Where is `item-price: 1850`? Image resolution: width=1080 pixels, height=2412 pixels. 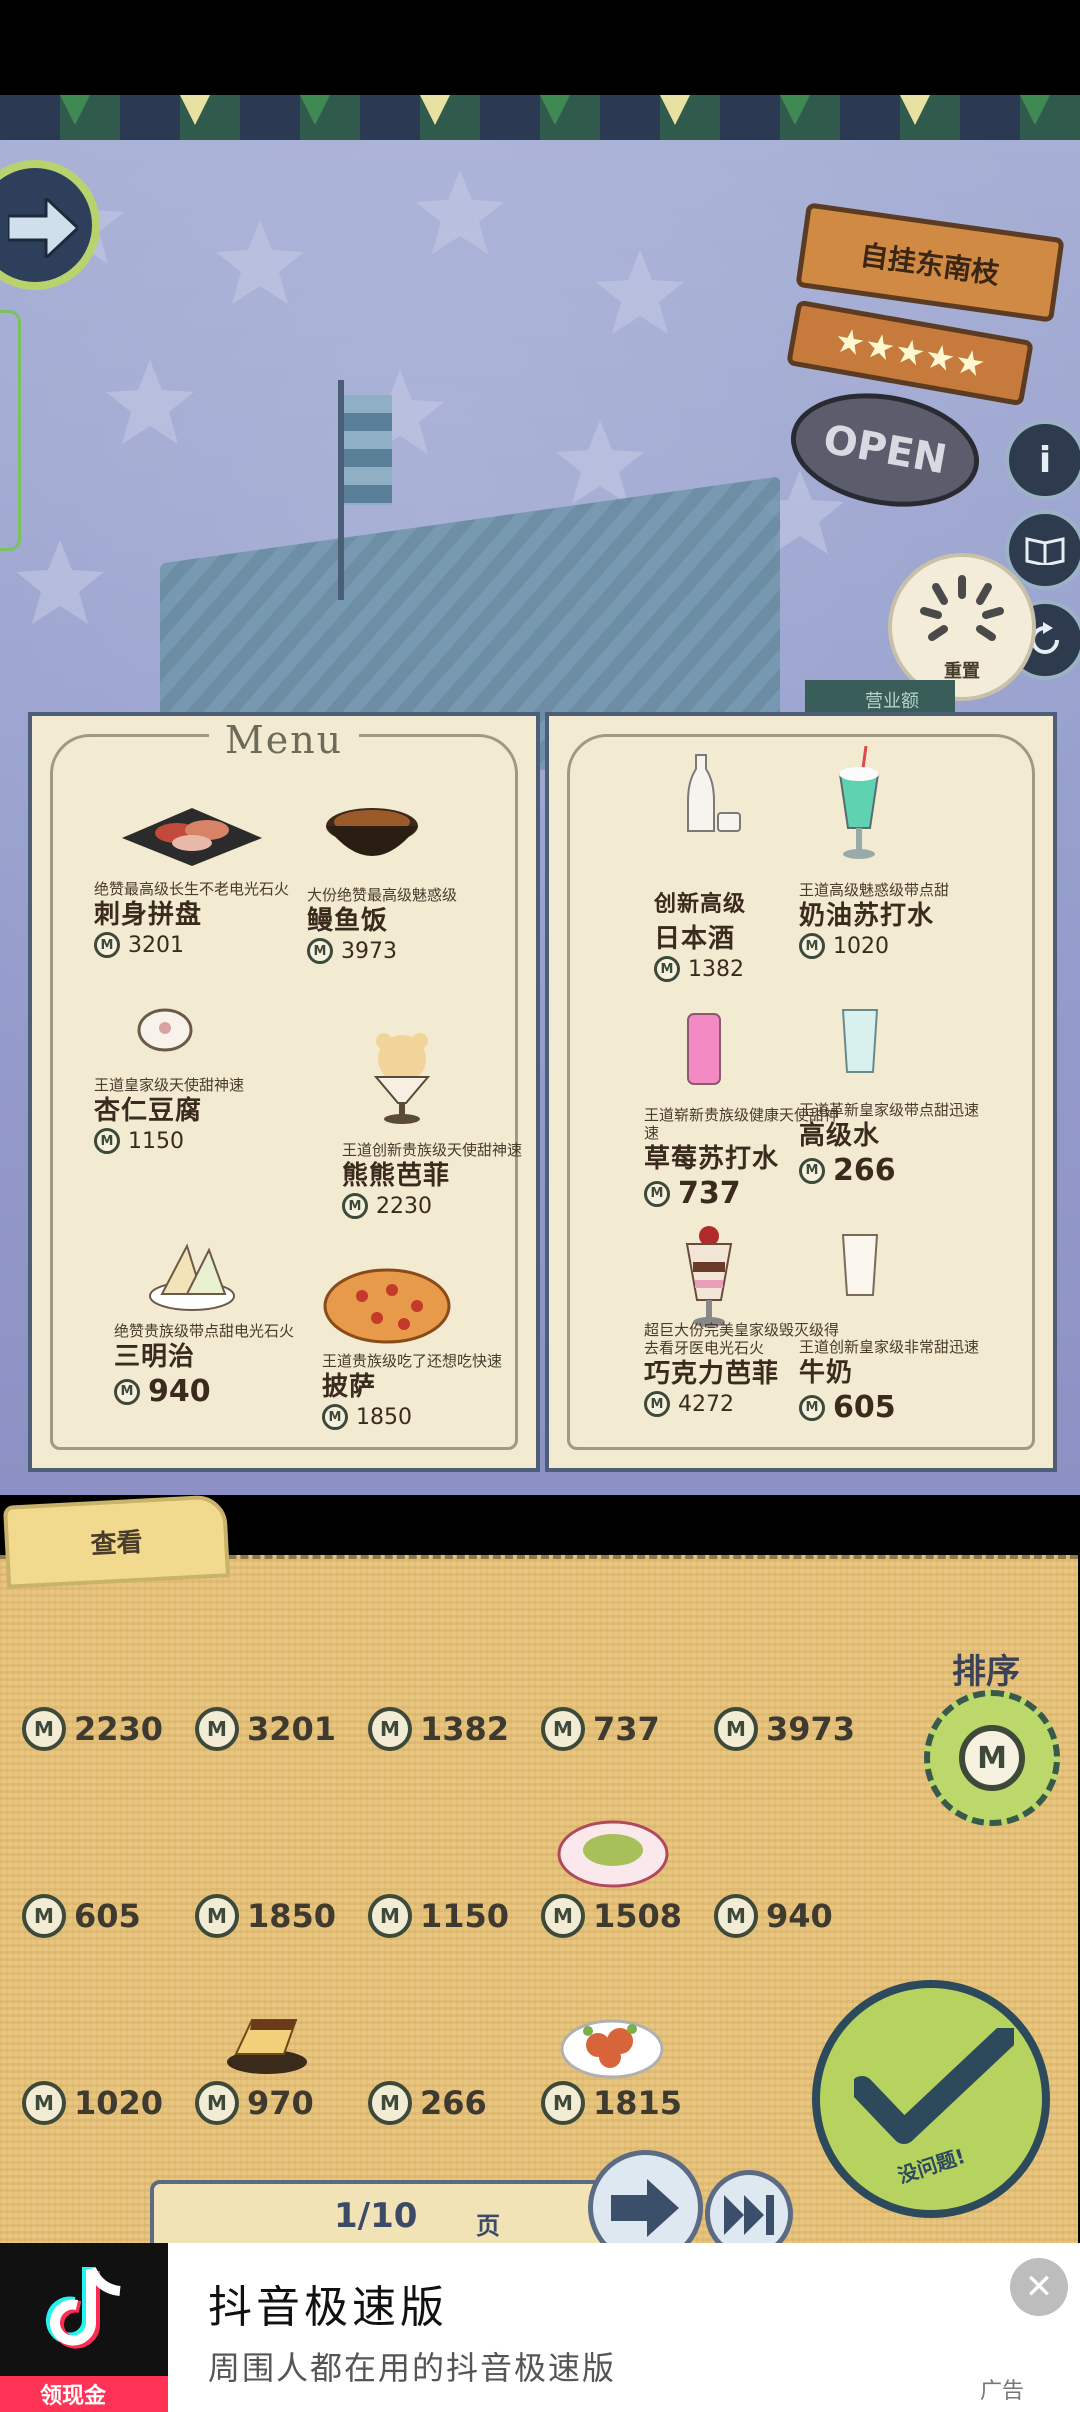 item-price: 1850 is located at coordinates (422, 1417).